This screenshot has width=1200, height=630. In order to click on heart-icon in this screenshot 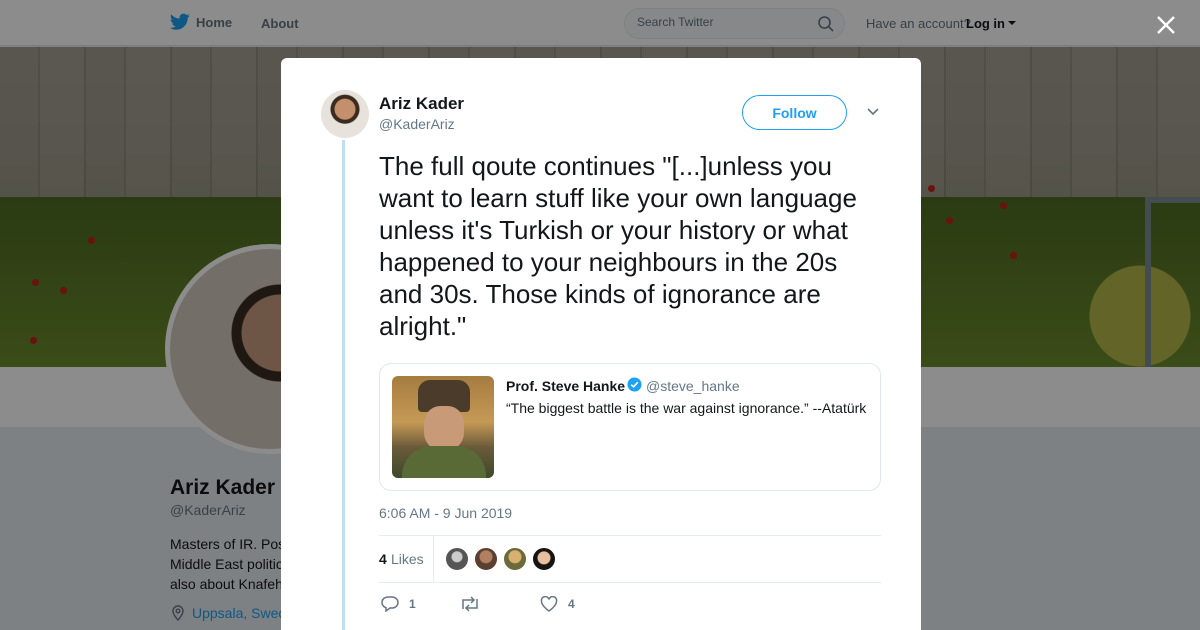, I will do `click(549, 604)`.